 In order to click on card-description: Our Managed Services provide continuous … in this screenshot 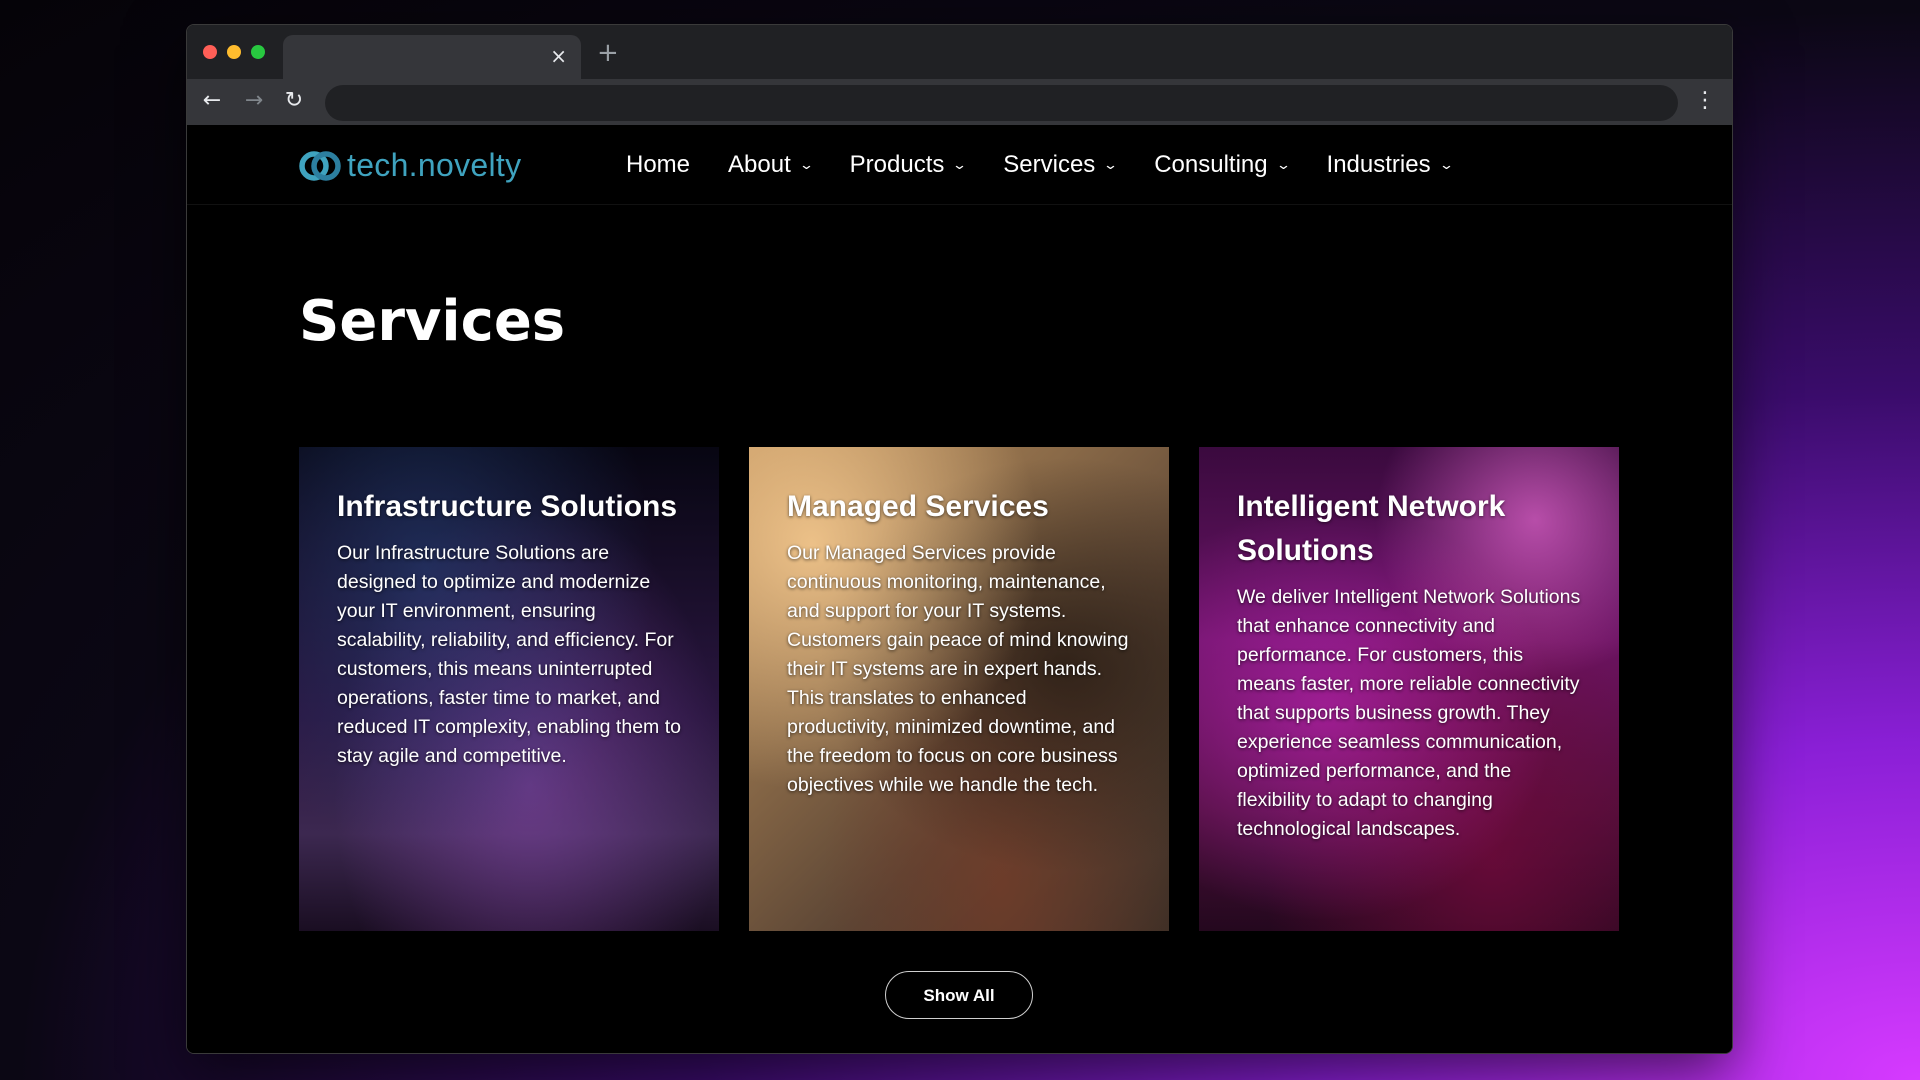, I will do `click(958, 669)`.